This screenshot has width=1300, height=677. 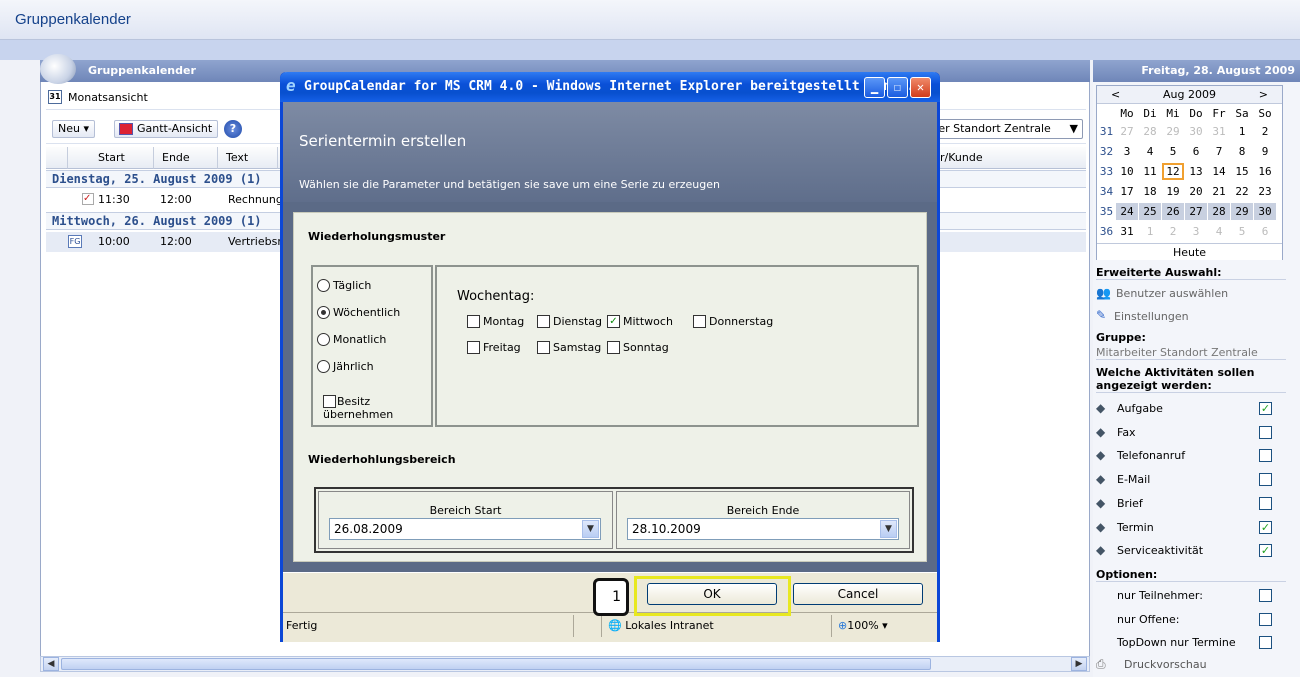 I want to click on calendar-day: 13, so click(x=1196, y=171).